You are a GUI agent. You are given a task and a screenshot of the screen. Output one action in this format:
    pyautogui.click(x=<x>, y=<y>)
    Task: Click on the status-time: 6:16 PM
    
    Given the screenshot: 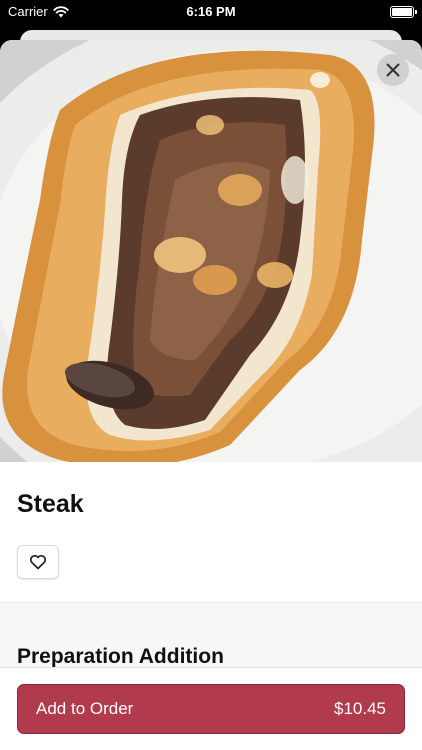 What is the action you would take?
    pyautogui.click(x=211, y=11)
    